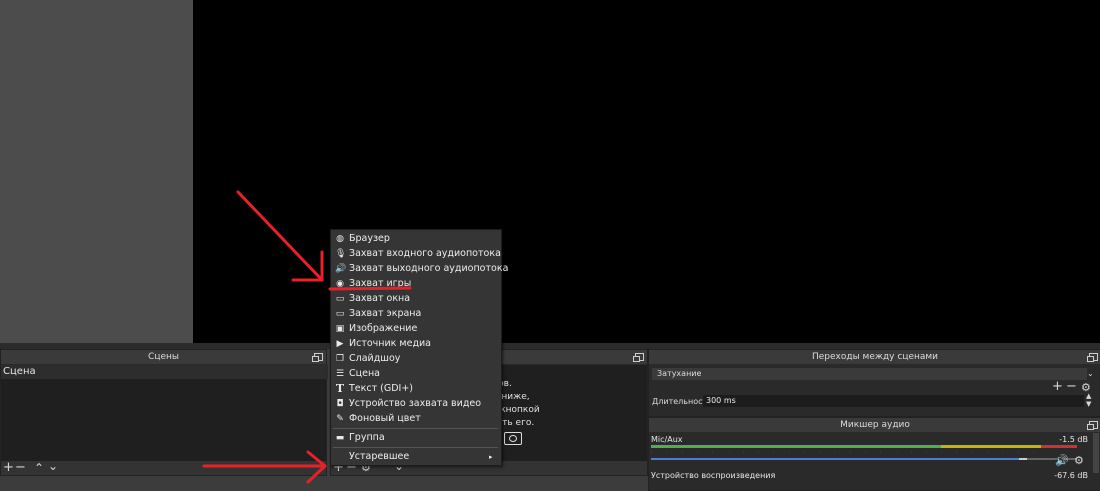 This screenshot has height=491, width=1100. I want to click on annotation-overlay, so click(307, 337).